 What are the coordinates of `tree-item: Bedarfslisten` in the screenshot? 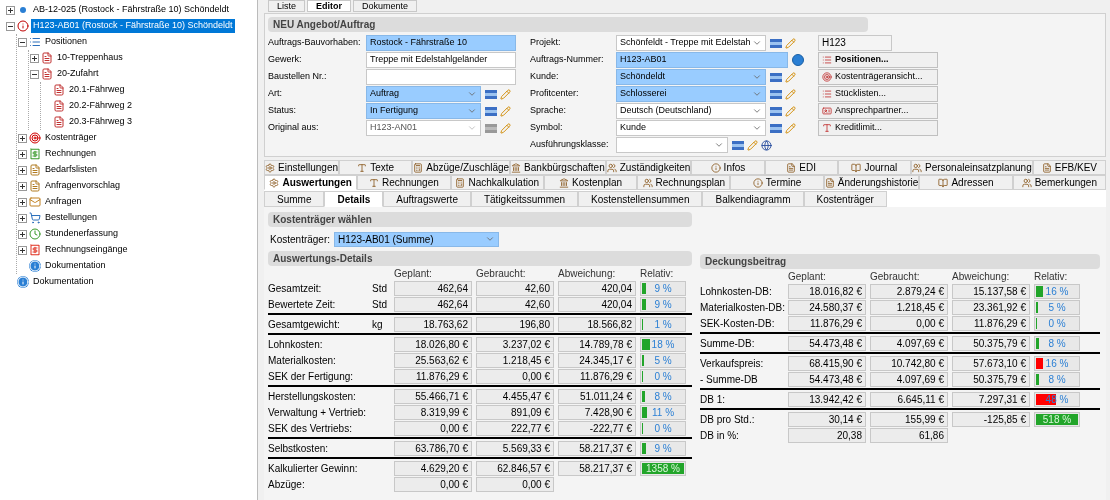 It's located at (71, 170).